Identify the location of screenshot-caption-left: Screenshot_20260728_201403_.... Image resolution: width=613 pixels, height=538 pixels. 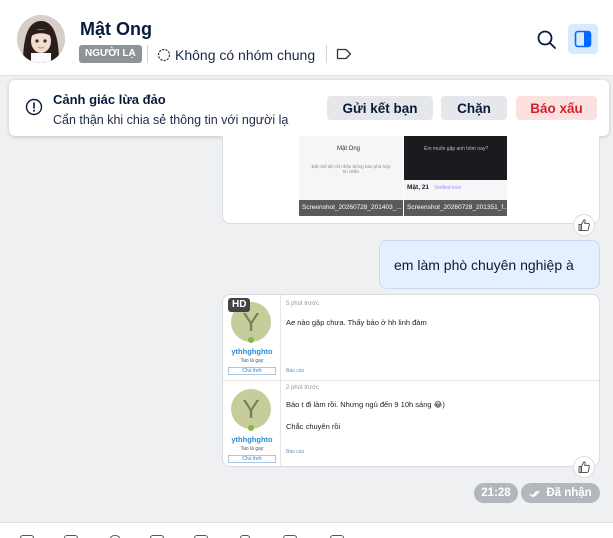
(351, 208).